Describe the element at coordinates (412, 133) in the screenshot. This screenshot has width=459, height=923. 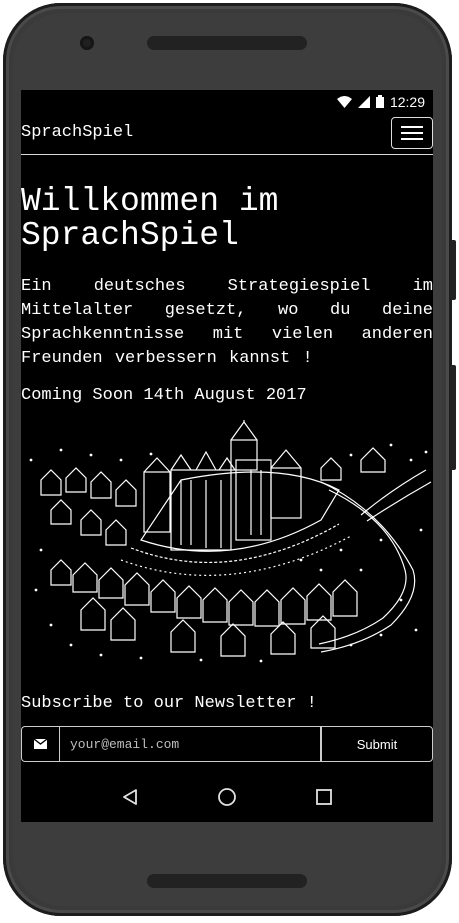
I see `hamburger-menu-icon` at that location.